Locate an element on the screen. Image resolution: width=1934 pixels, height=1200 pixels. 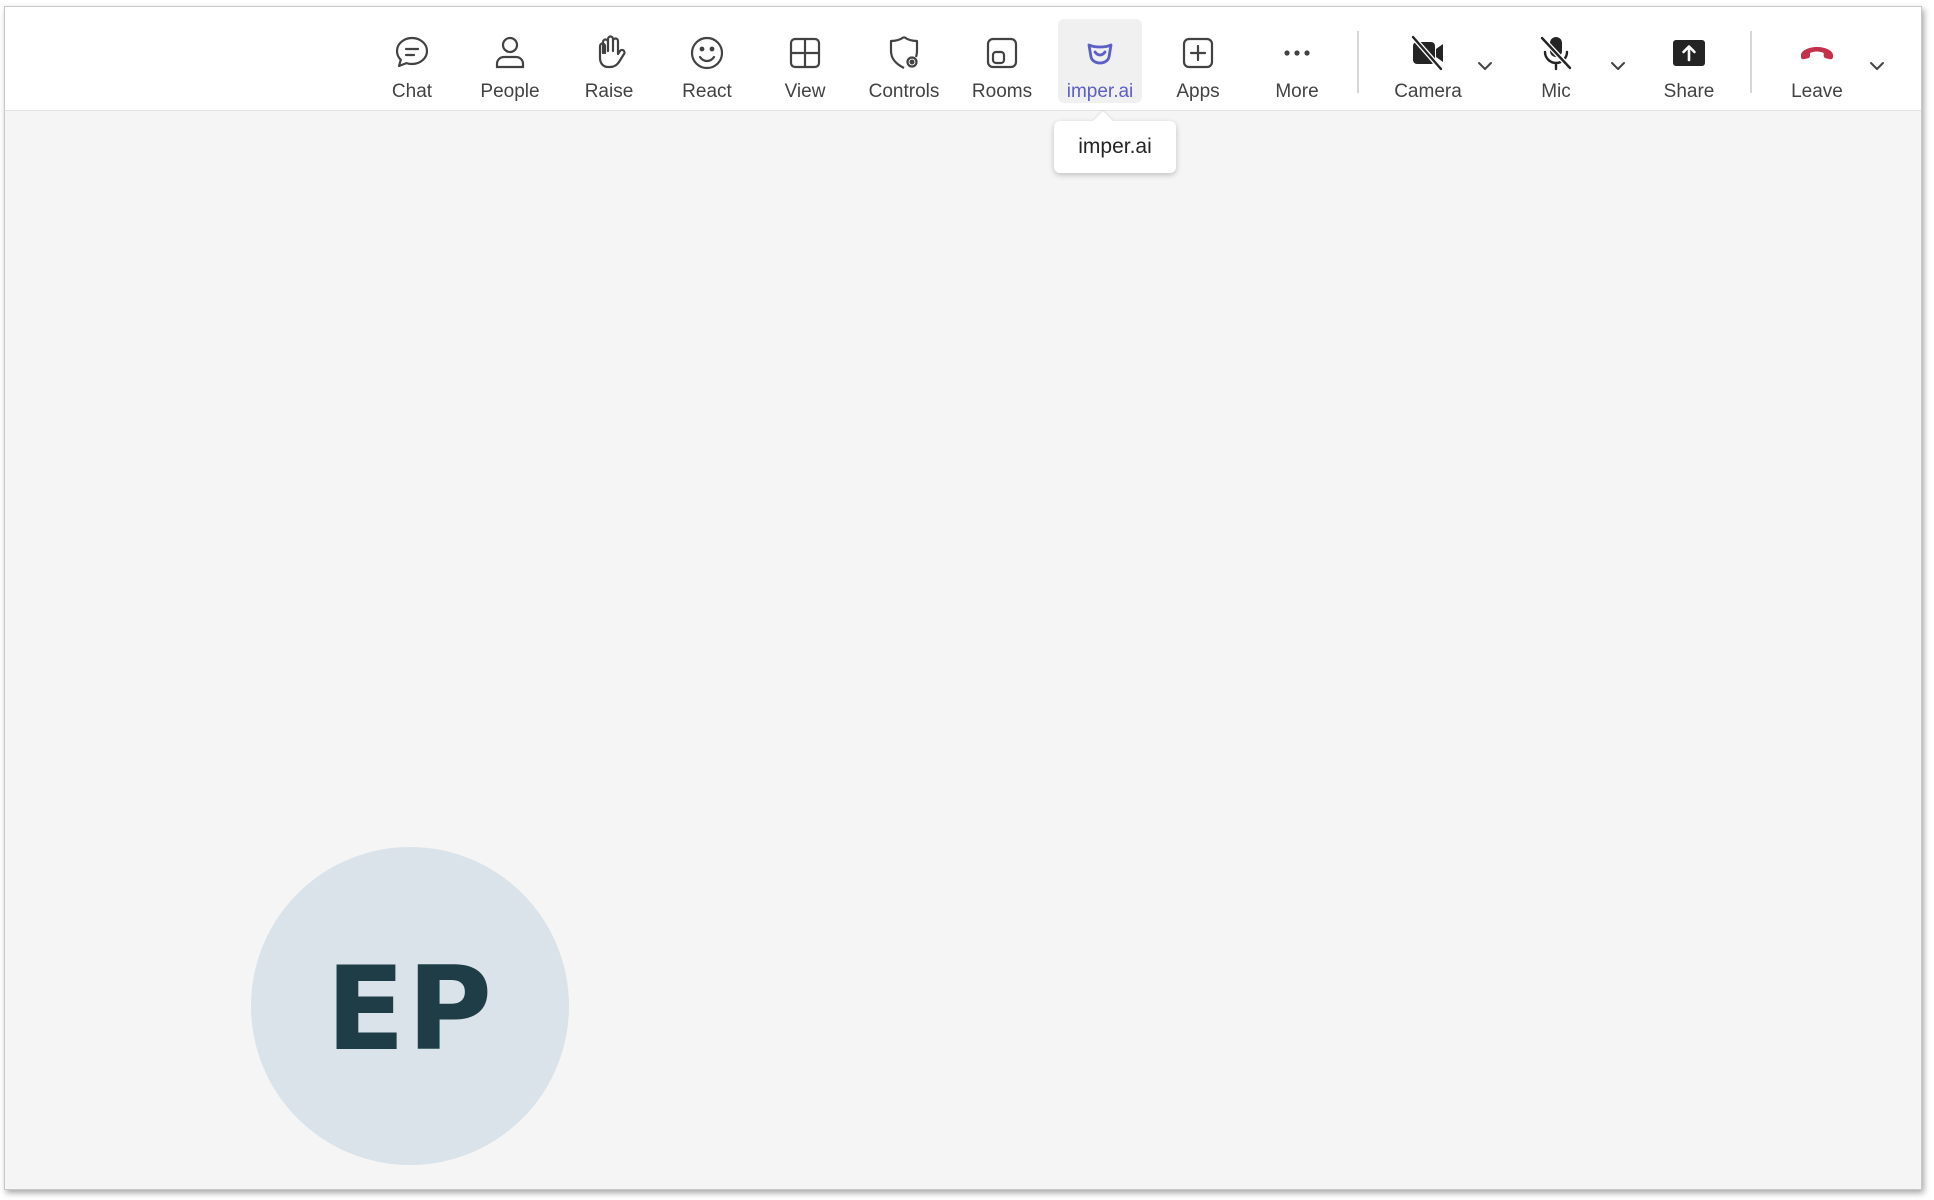
apps-button: Apps is located at coordinates (1198, 61).